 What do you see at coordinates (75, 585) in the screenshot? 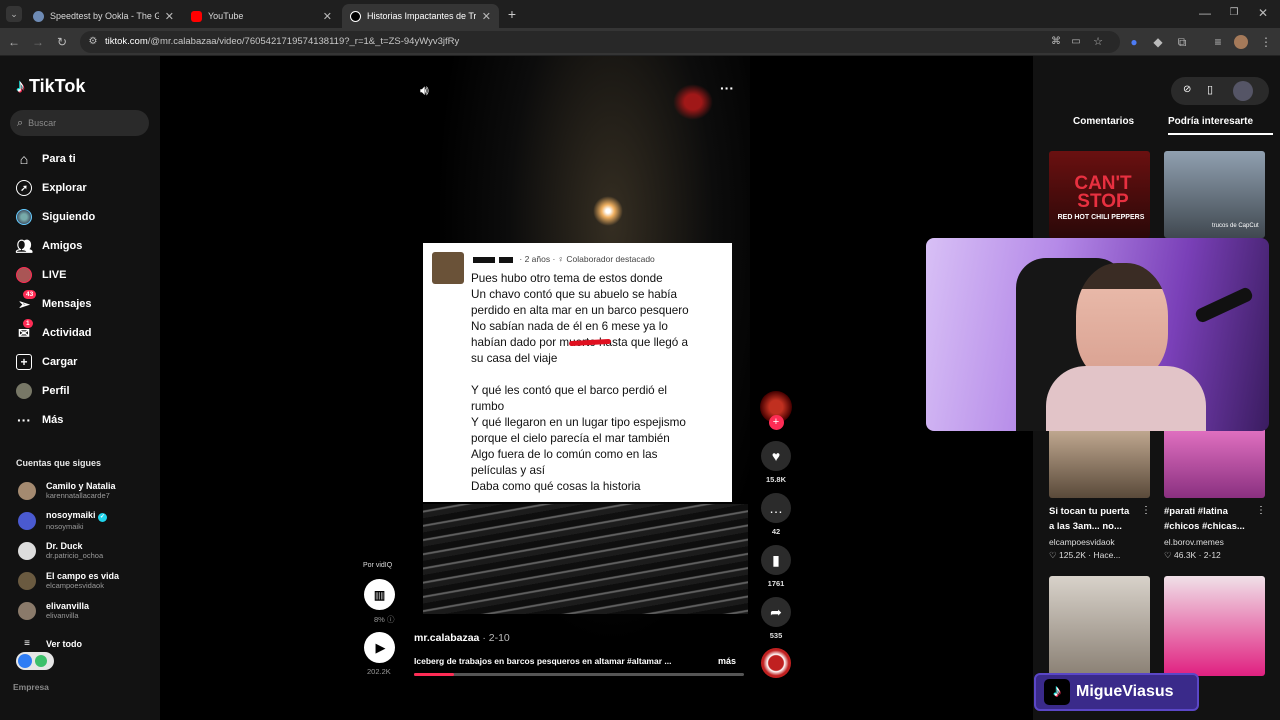
I see `account-handle: elcampoesvidaok` at bounding box center [75, 585].